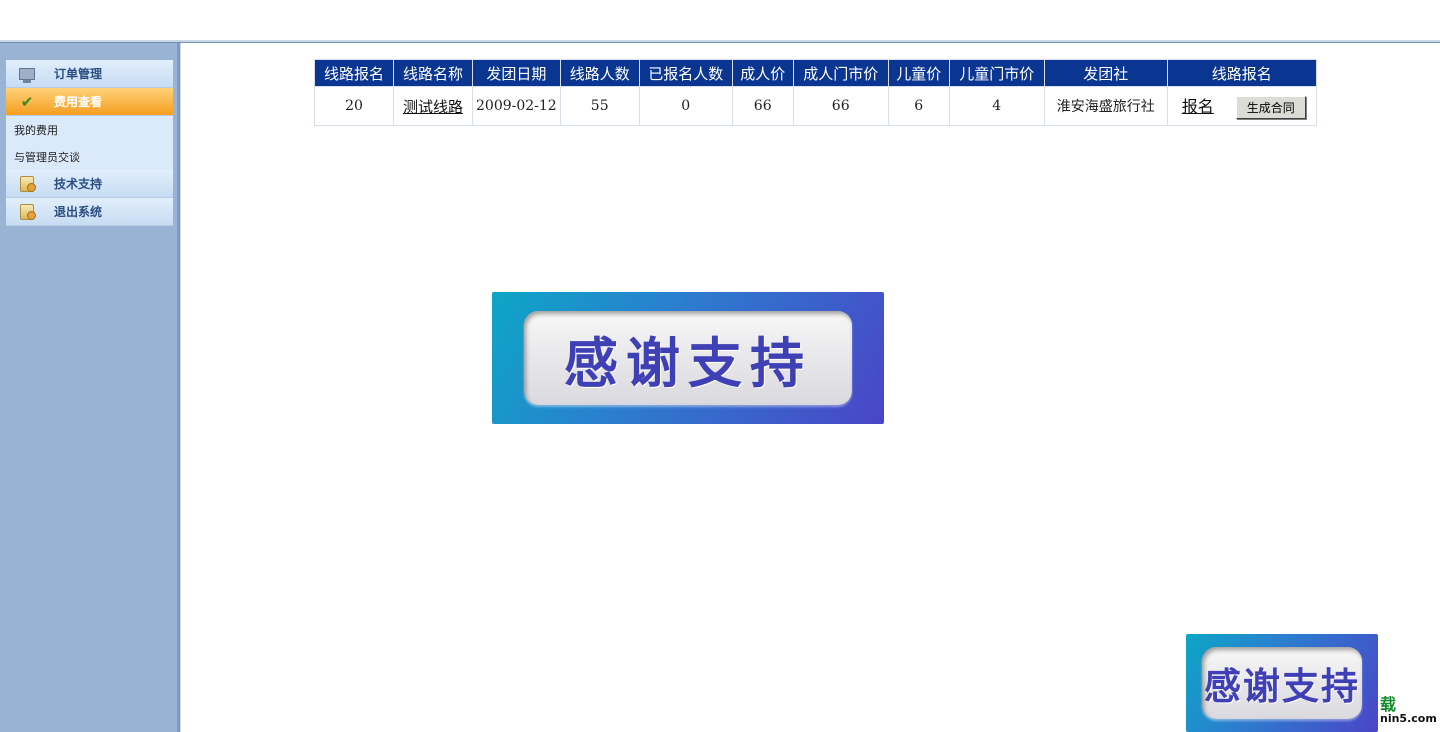 The width and height of the screenshot is (1440, 732). Describe the element at coordinates (89, 129) in the screenshot. I see `submenu-my-fees: 我的费用` at that location.